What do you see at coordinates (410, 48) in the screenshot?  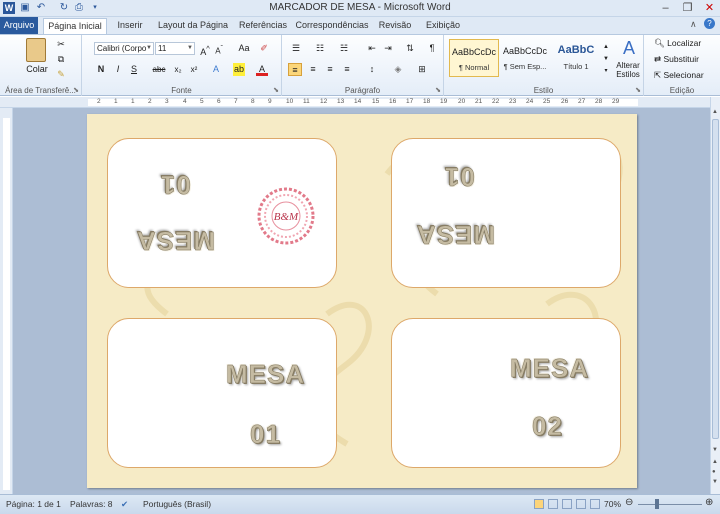 I see `sort-icon: ⇅` at bounding box center [410, 48].